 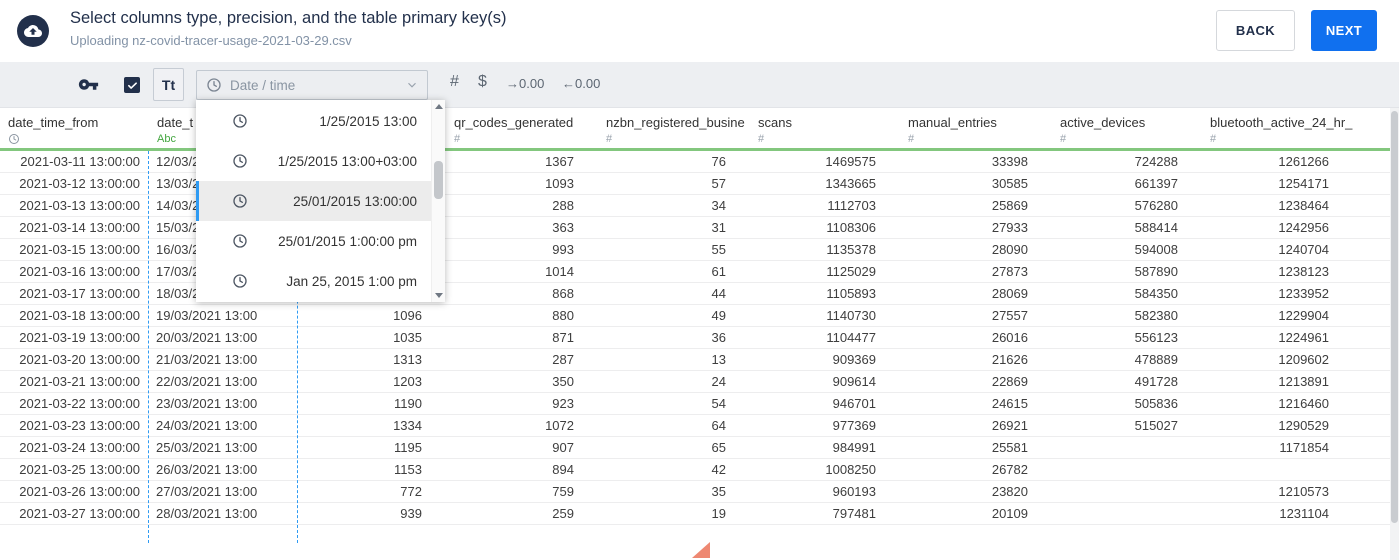 What do you see at coordinates (372, 403) in the screenshot?
I see `table-cell: 1190` at bounding box center [372, 403].